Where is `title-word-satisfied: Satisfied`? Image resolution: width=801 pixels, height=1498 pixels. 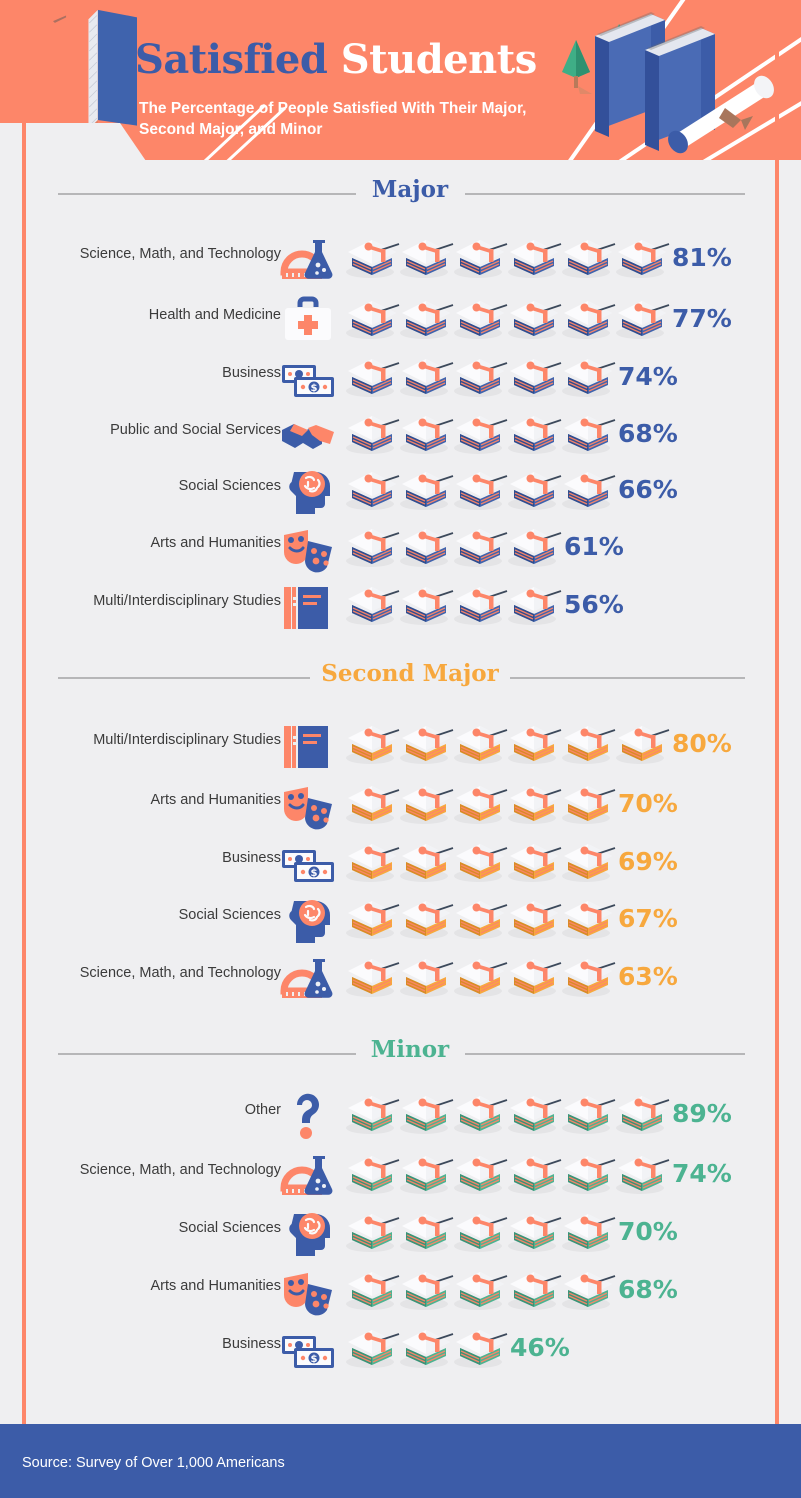
title-word-satisfied: Satisfied is located at coordinates (231, 59).